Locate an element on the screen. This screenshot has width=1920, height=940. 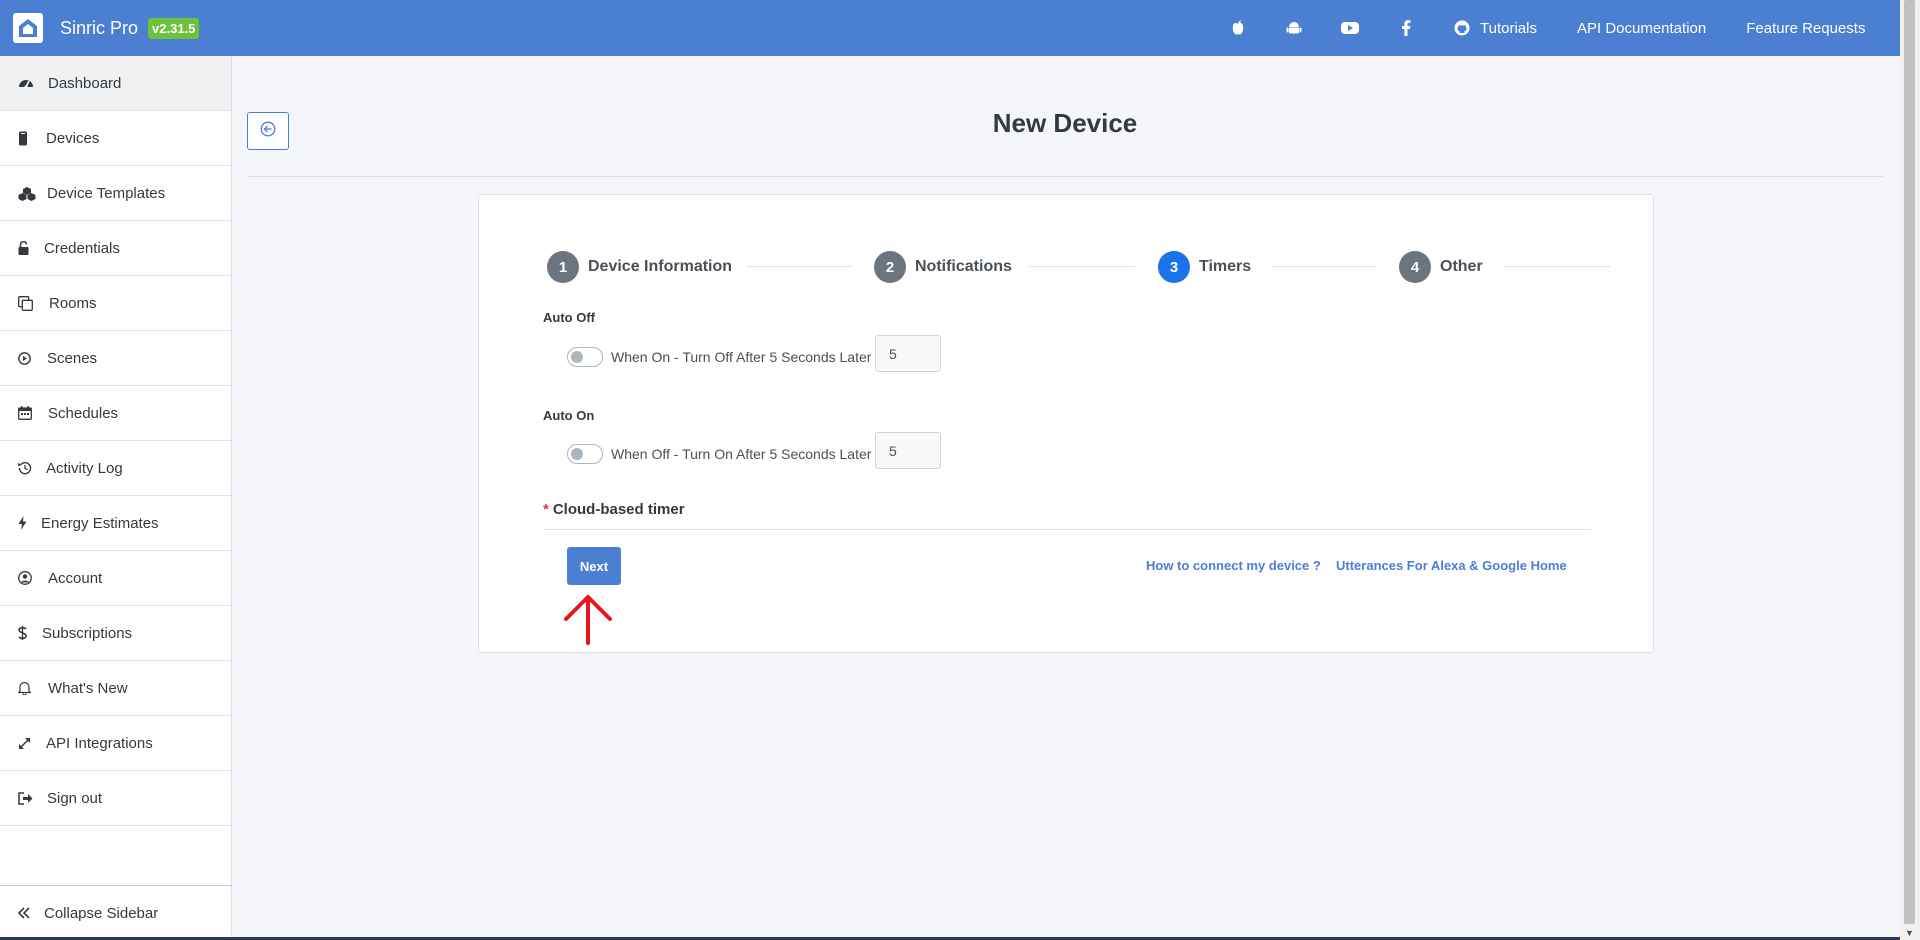
templates-icon is located at coordinates (32, 193).